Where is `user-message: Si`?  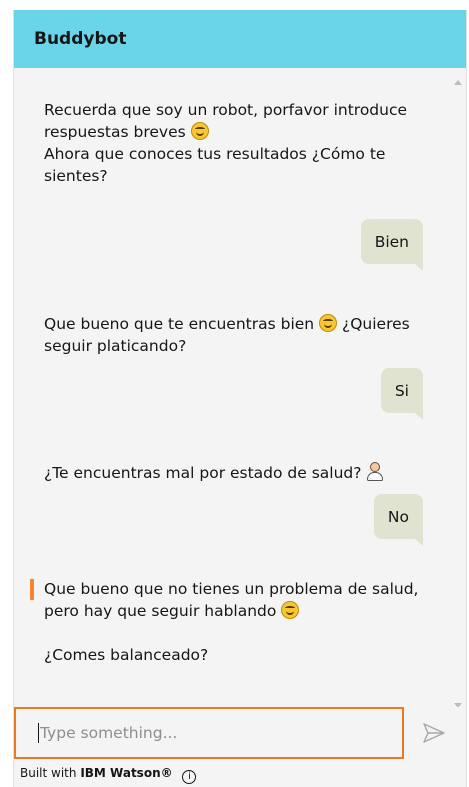
user-message: Si is located at coordinates (402, 394).